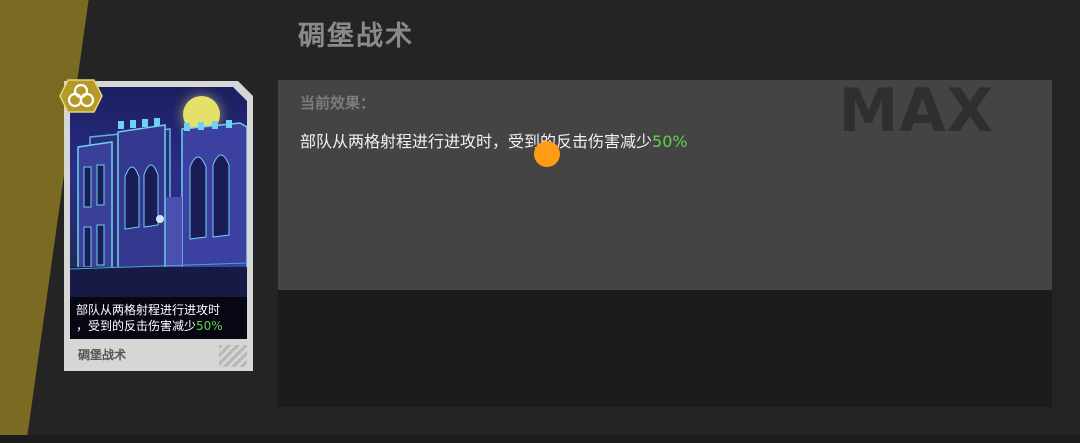 This screenshot has height=443, width=1080. I want to click on skill-card-name: 碉堡战术, so click(102, 355).